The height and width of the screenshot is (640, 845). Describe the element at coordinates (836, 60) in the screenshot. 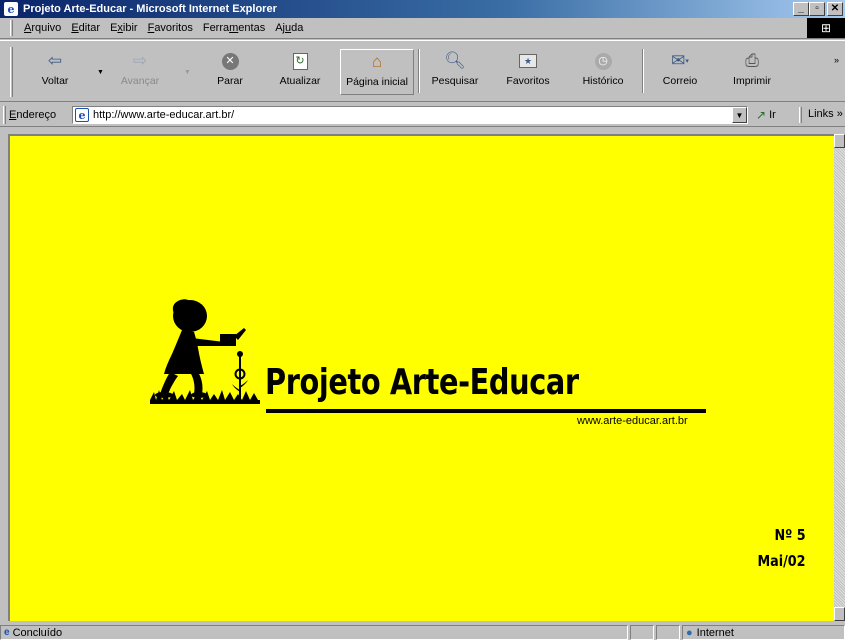

I see `toolbar-overflow-chevron-icon: »` at that location.